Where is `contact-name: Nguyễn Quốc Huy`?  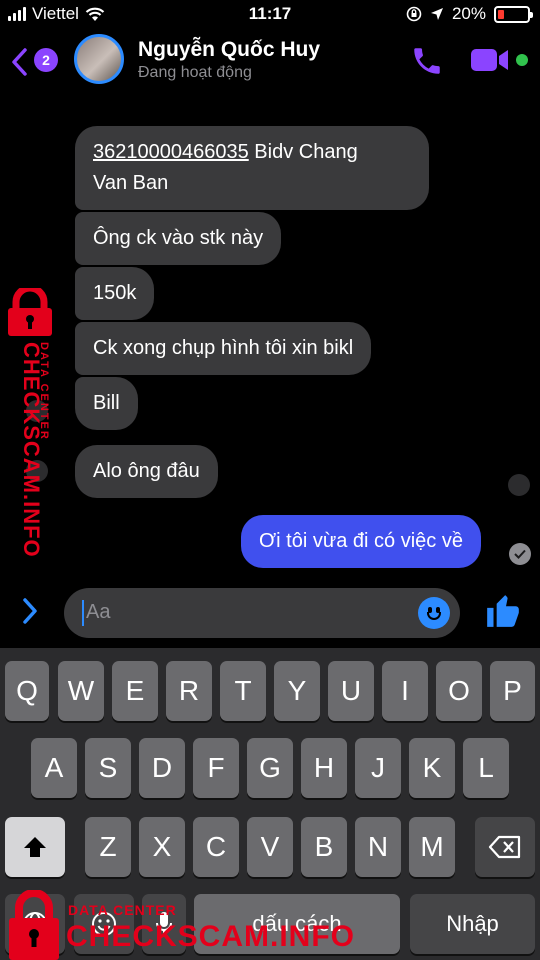 contact-name: Nguyễn Quốc Huy is located at coordinates (229, 50).